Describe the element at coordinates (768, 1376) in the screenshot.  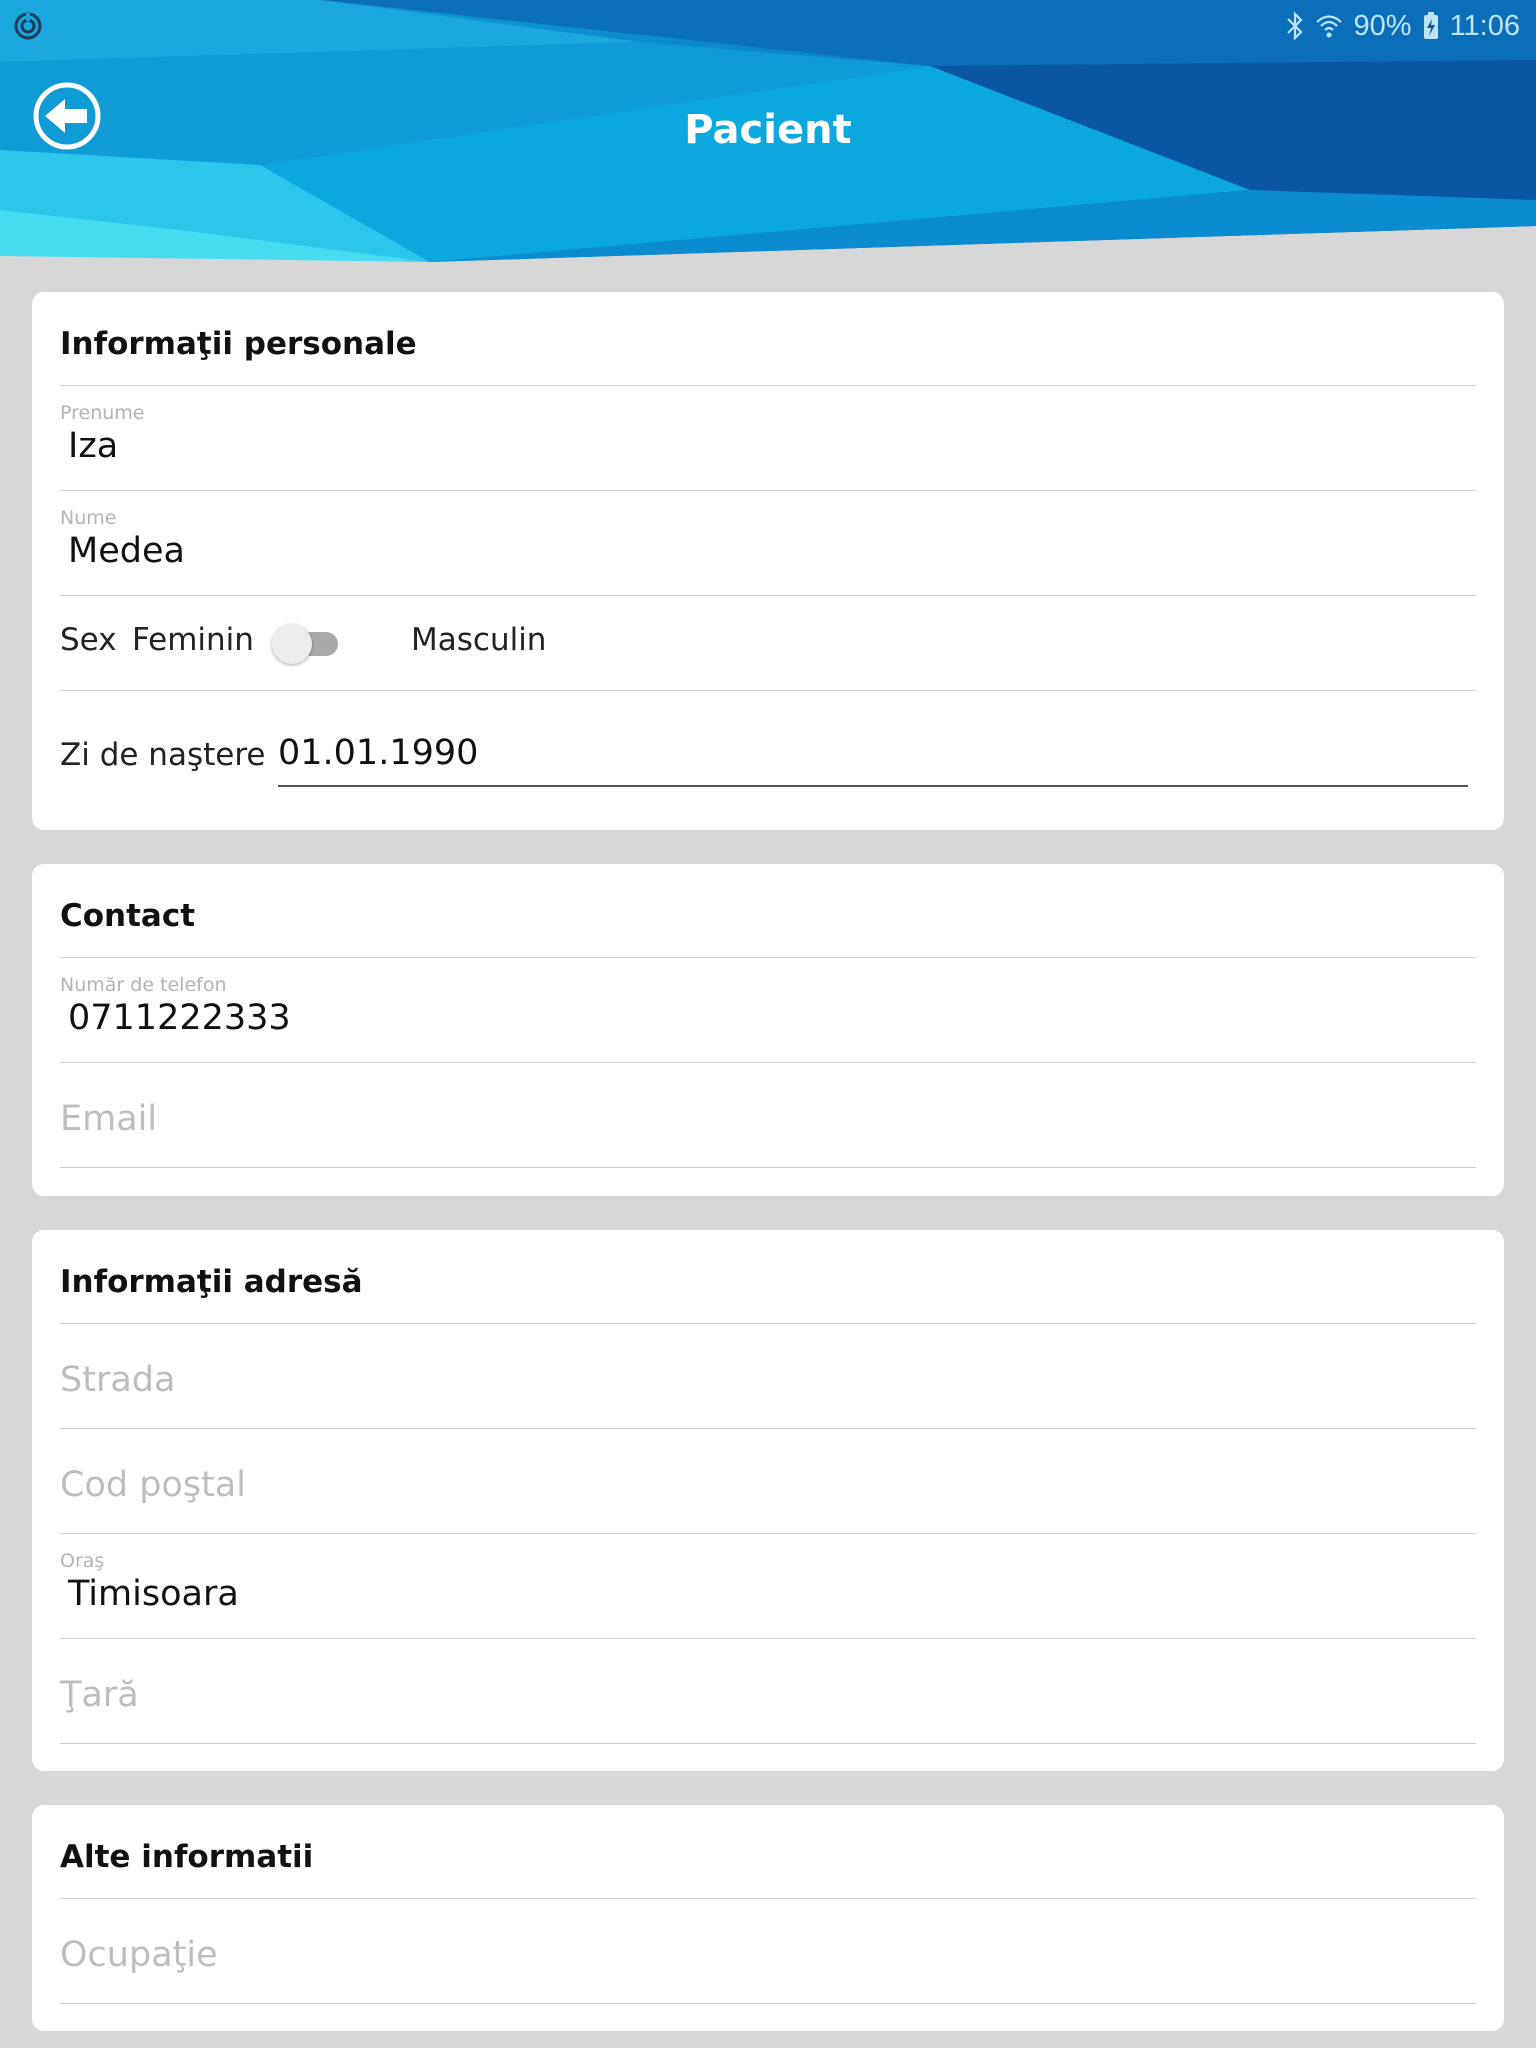
I see `street-field: Strada` at that location.